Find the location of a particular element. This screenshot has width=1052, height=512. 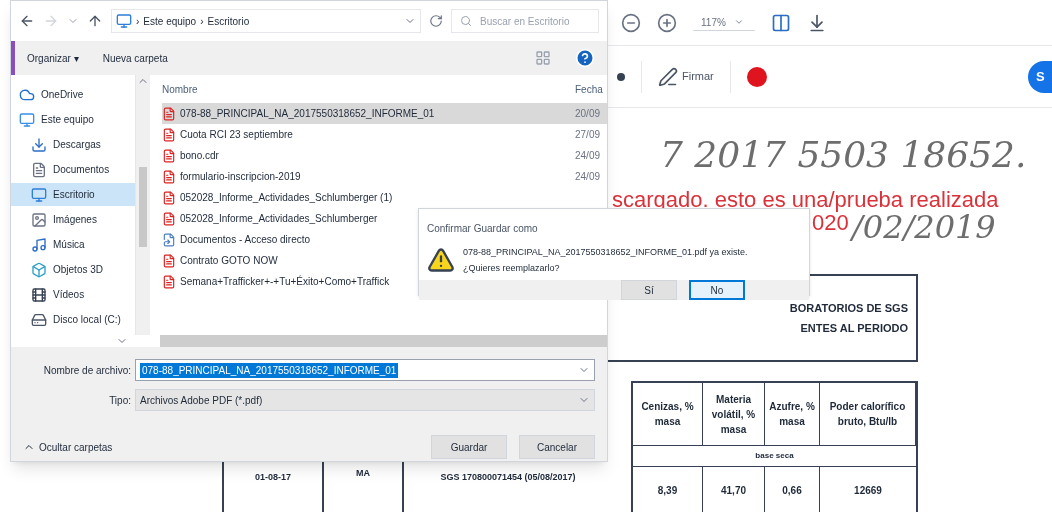

back-icon is located at coordinates (27, 21).